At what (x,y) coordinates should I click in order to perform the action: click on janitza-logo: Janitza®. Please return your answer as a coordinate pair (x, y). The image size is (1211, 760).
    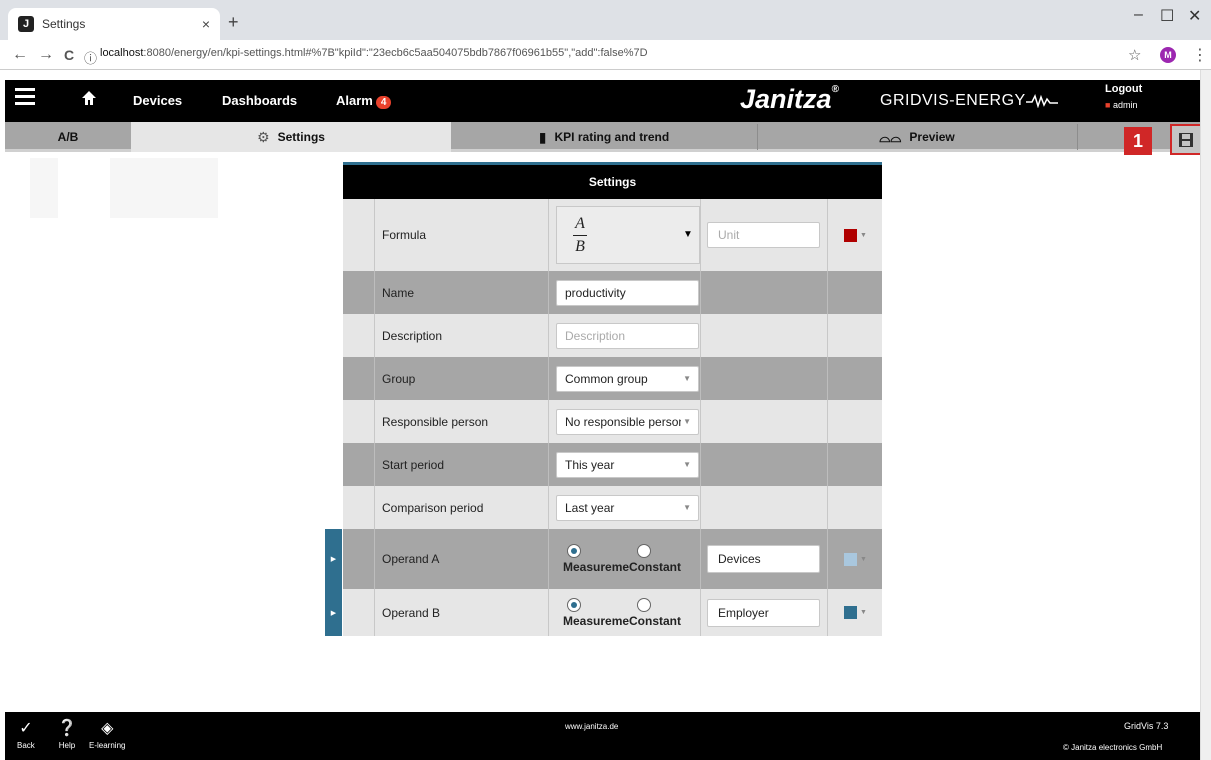
    Looking at the image, I should click on (789, 99).